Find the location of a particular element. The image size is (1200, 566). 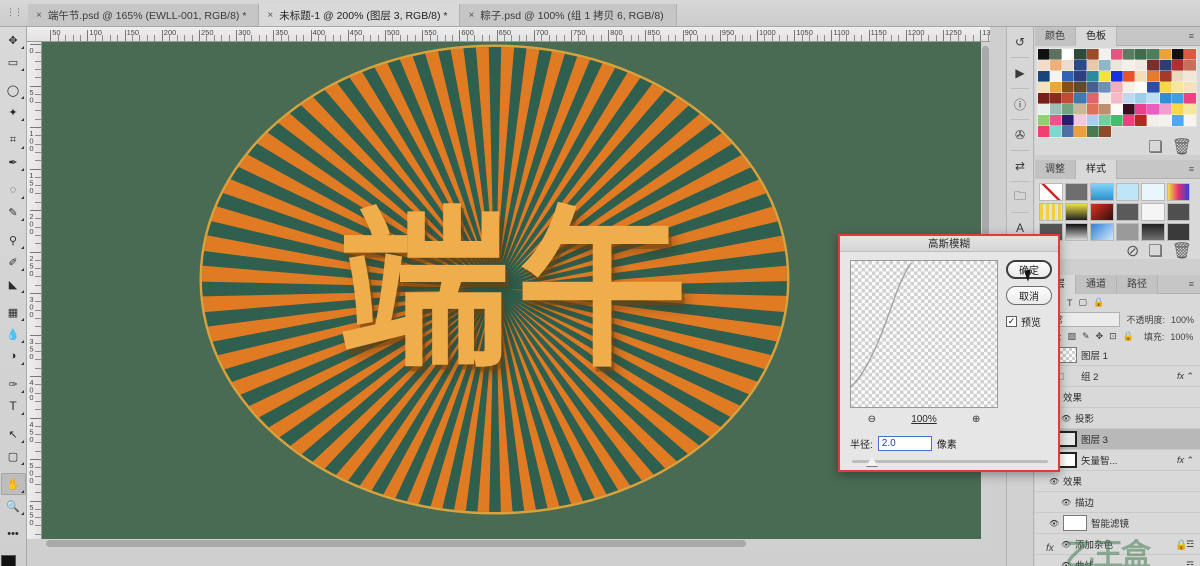

tool-presets-icon: ✇ is located at coordinates (1020, 135).